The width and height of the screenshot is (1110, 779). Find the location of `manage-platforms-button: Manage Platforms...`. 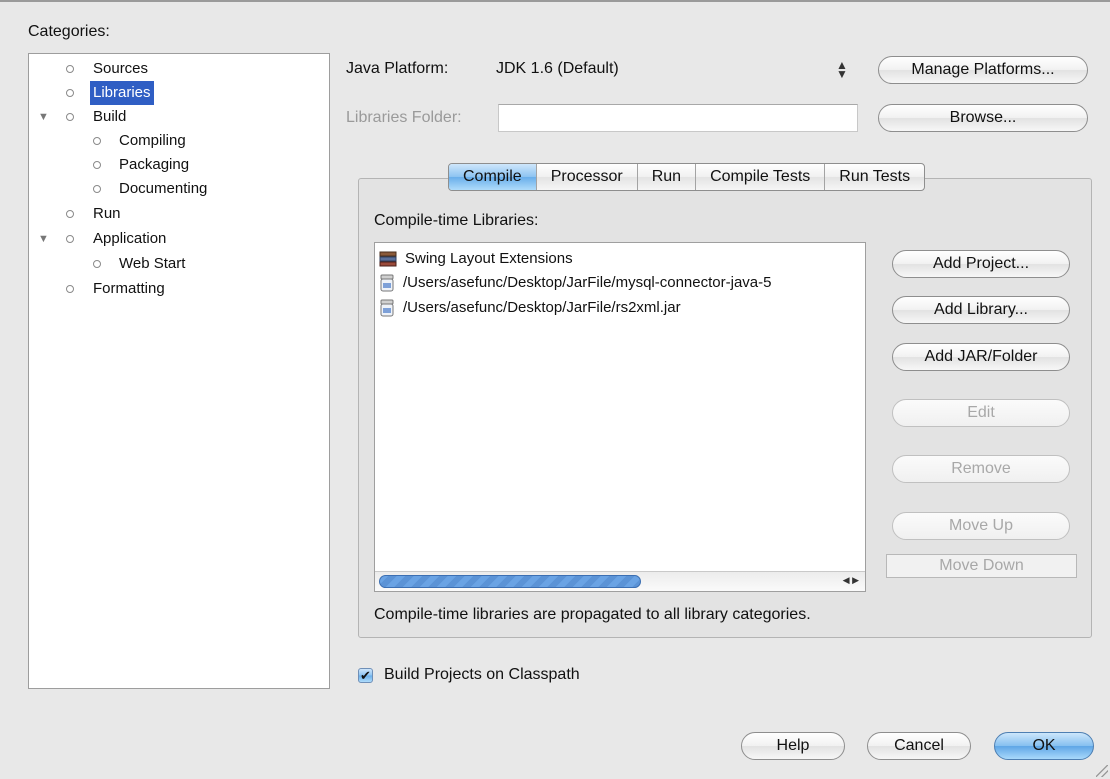

manage-platforms-button: Manage Platforms... is located at coordinates (983, 70).